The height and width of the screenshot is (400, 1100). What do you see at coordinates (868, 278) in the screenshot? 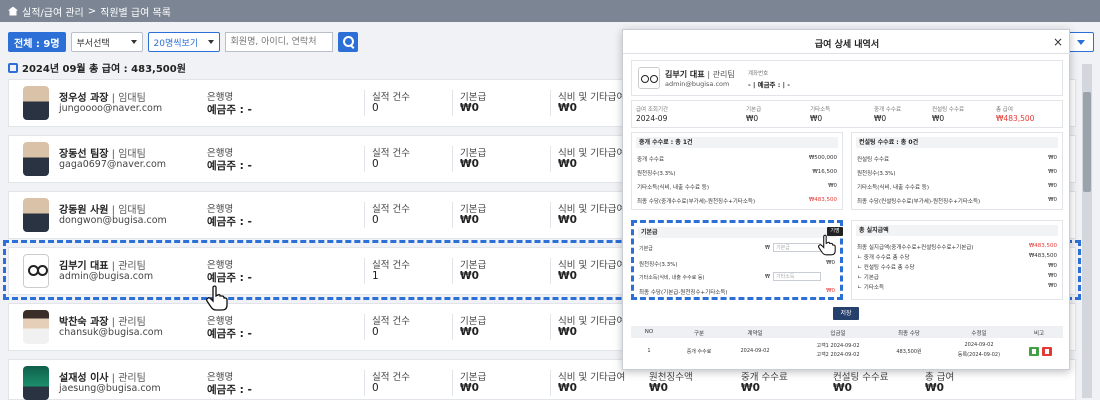
I see `line-label: ㄴ 기본급` at bounding box center [868, 278].